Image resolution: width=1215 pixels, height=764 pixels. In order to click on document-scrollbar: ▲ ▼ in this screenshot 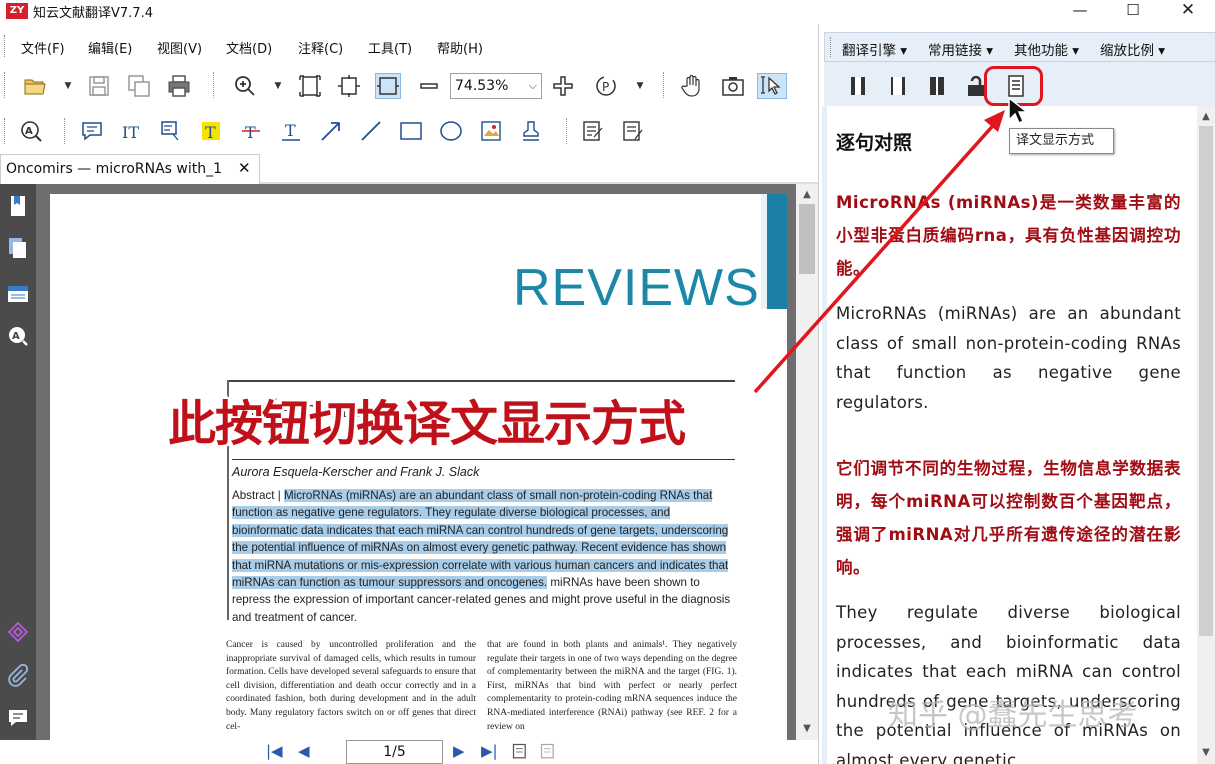, I will do `click(807, 462)`.